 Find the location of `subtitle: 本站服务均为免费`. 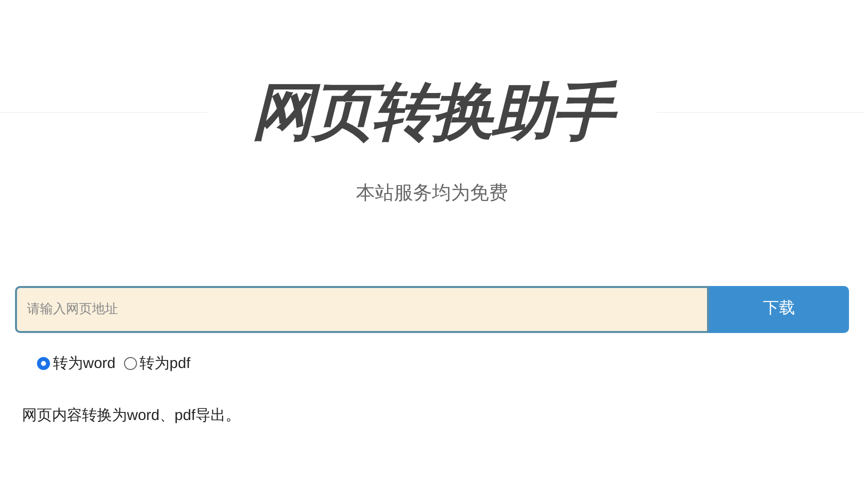

subtitle: 本站服务均为免费 is located at coordinates (432, 194).